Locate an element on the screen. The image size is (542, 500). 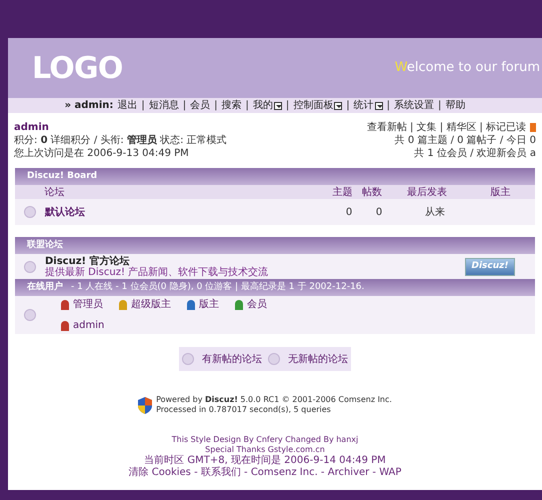
column-header: 最后发表 is located at coordinates (427, 193).